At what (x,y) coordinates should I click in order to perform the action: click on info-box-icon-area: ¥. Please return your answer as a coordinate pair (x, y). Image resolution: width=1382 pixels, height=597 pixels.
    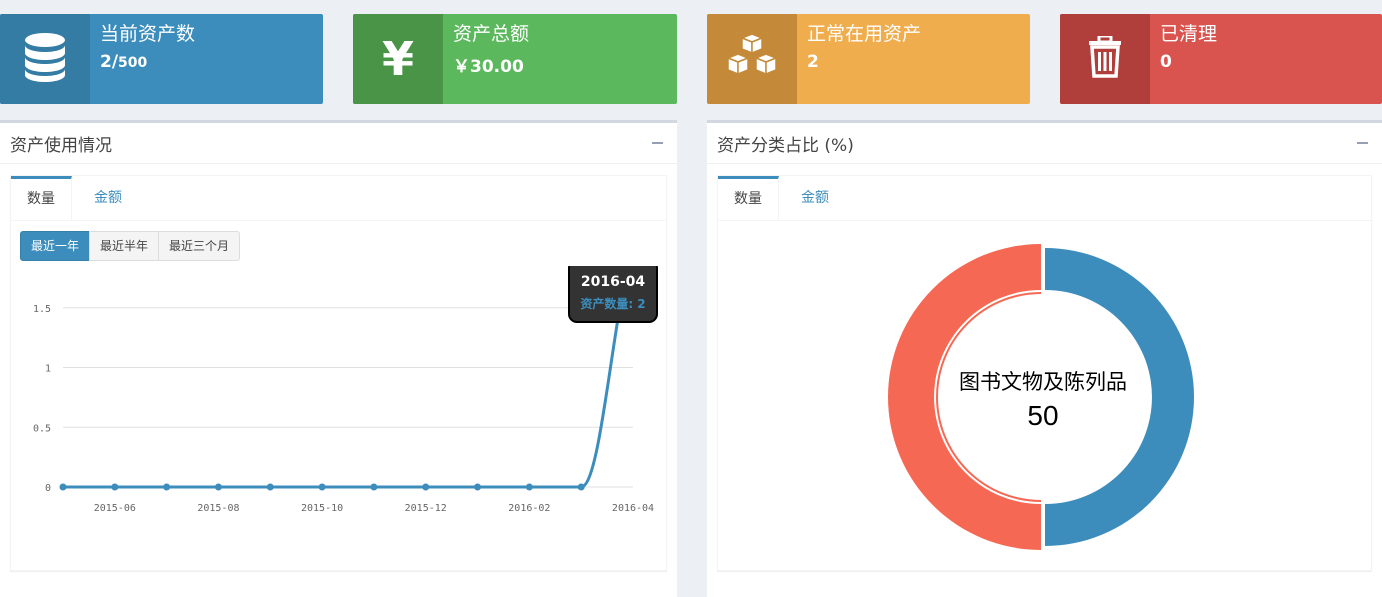
    Looking at the image, I should click on (398, 59).